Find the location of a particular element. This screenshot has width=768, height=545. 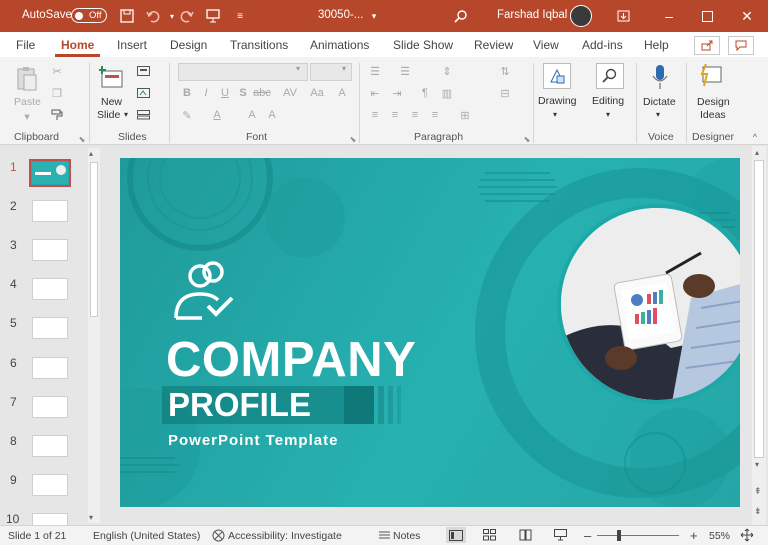

search-icon is located at coordinates (461, 16).